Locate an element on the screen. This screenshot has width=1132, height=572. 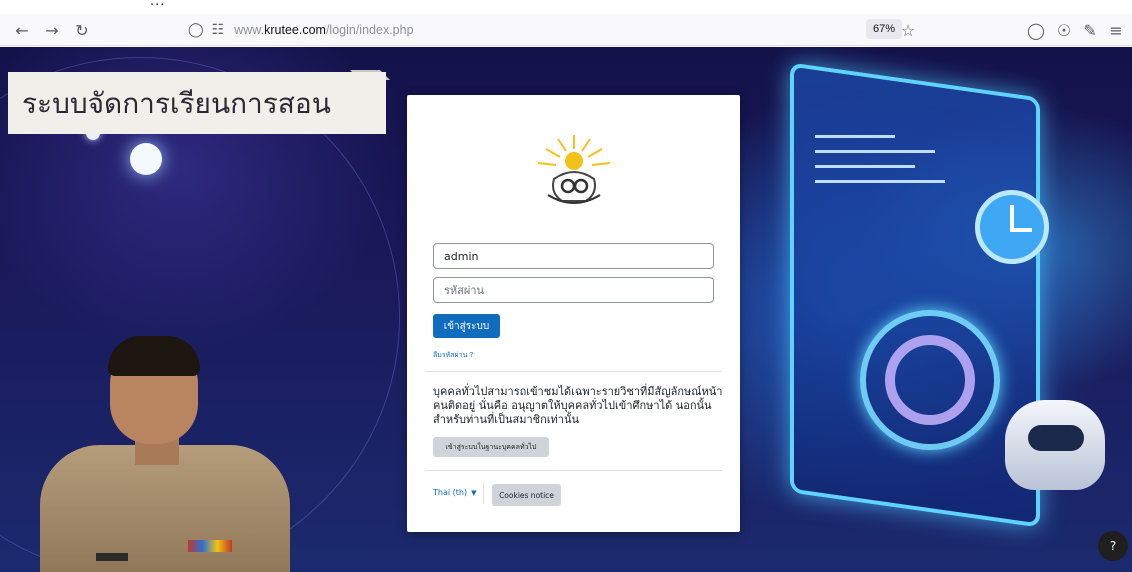
language-selector: Thai (th) ▼ is located at coordinates (454, 492).